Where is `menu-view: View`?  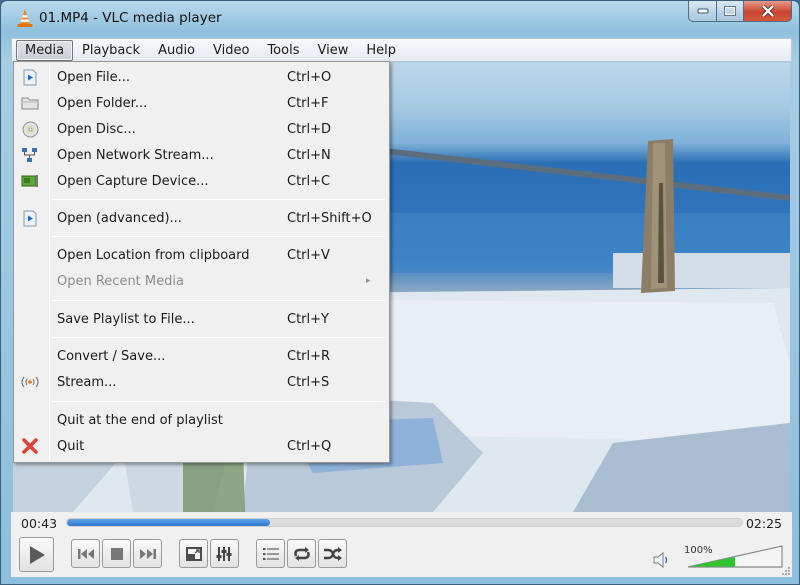 menu-view: View is located at coordinates (332, 50).